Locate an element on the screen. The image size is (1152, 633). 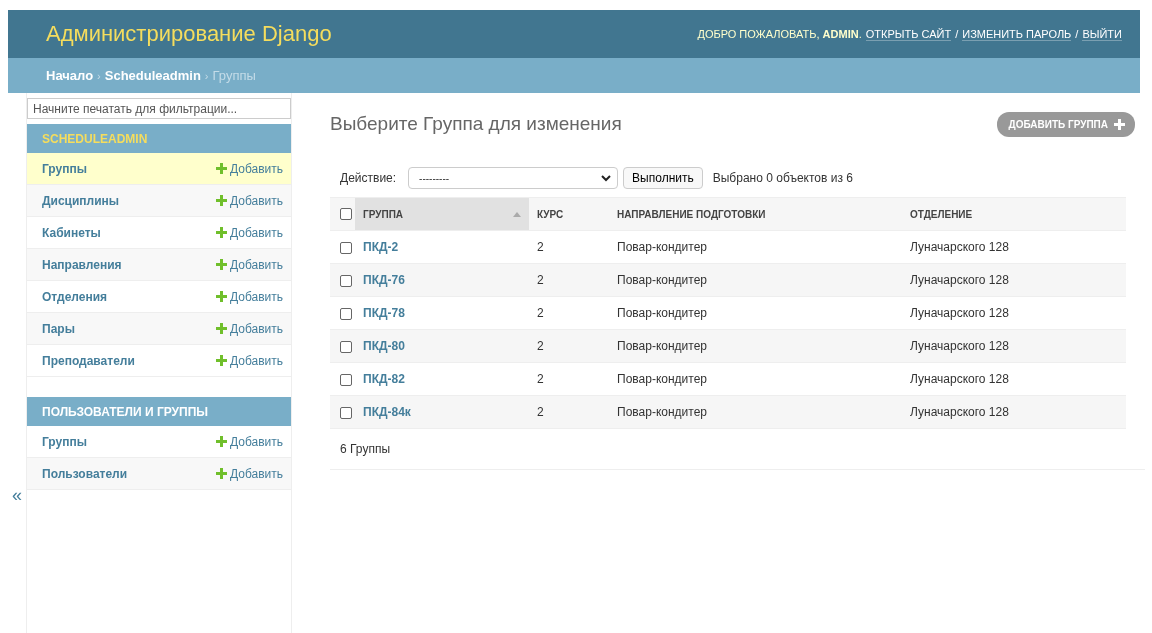
breadcrumb-link: Начало is located at coordinates (70, 75).